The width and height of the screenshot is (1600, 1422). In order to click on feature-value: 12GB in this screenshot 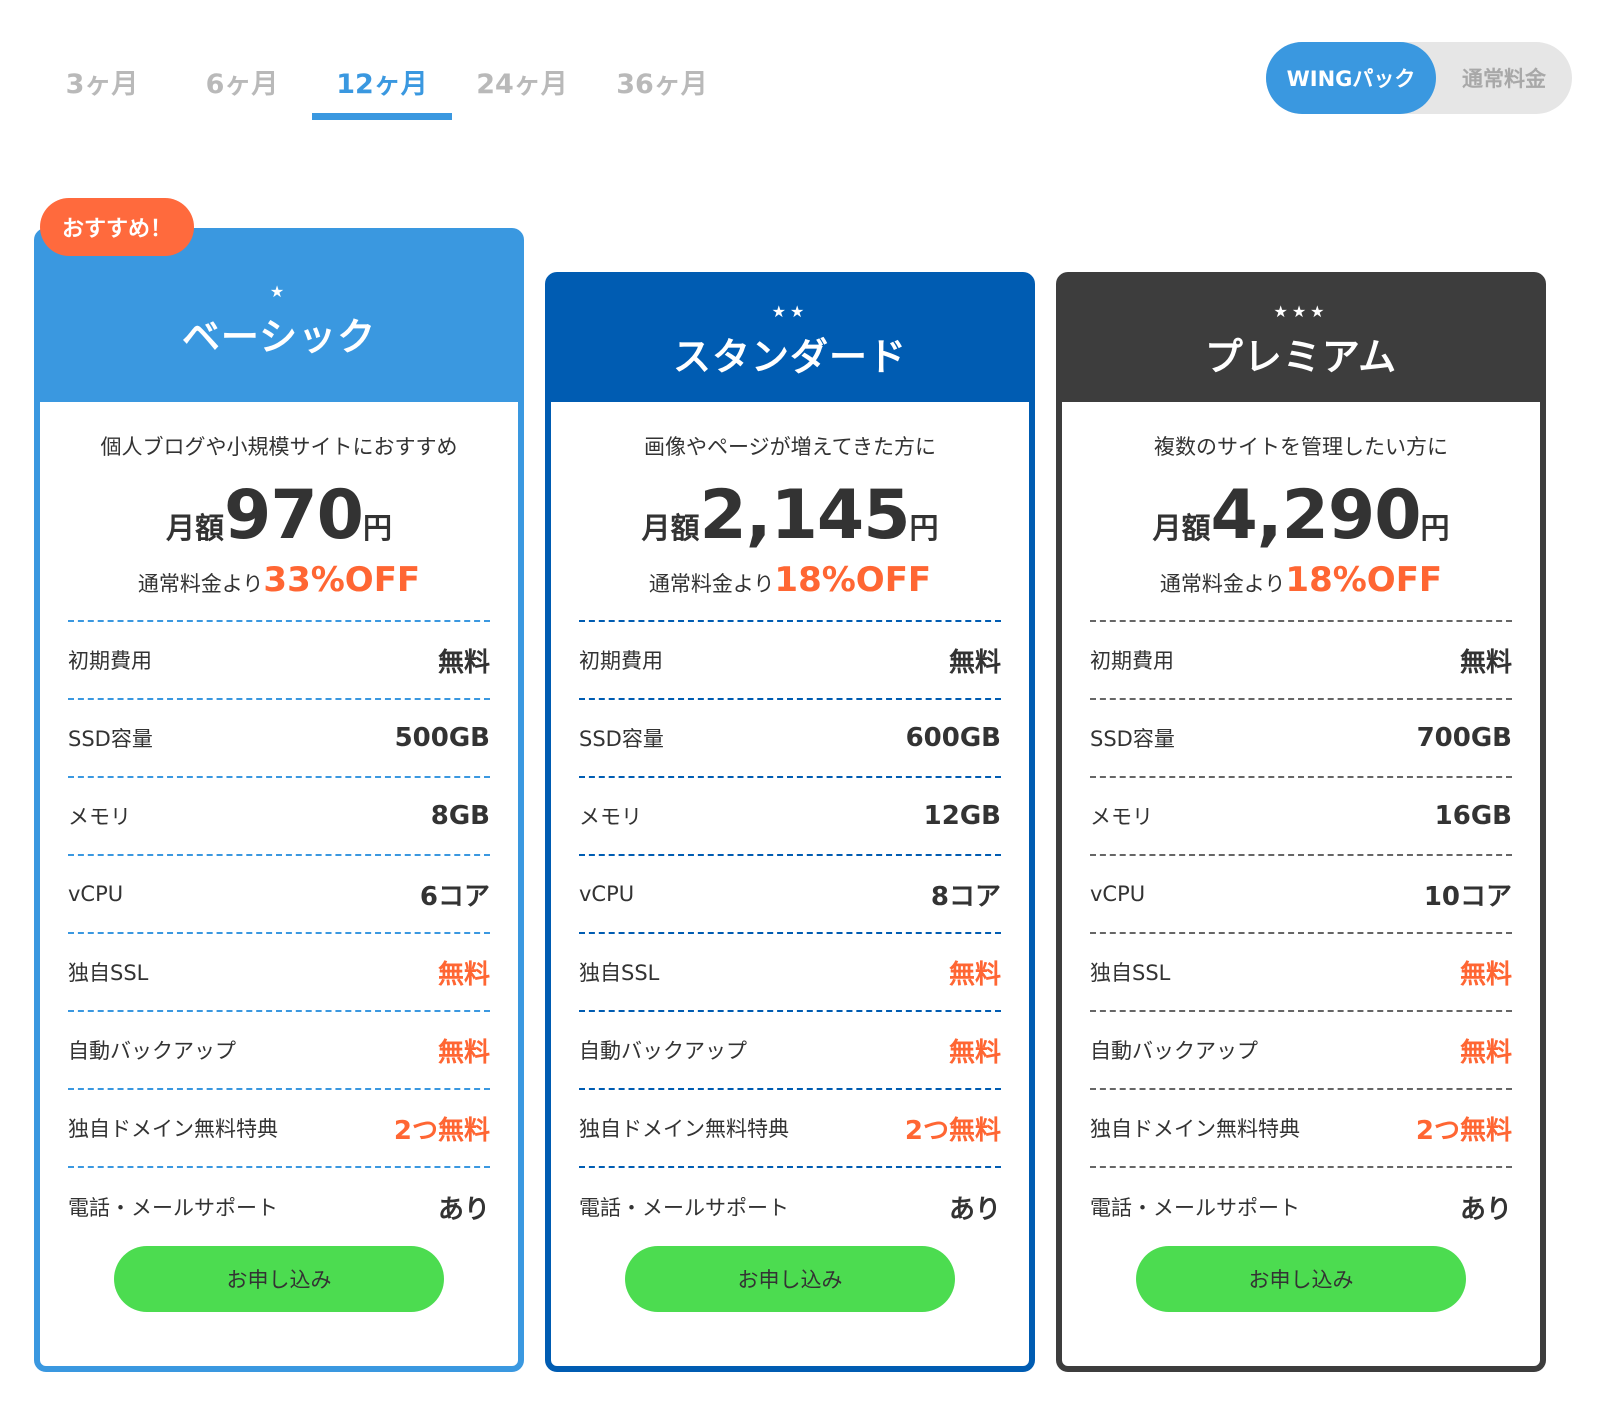, I will do `click(962, 816)`.